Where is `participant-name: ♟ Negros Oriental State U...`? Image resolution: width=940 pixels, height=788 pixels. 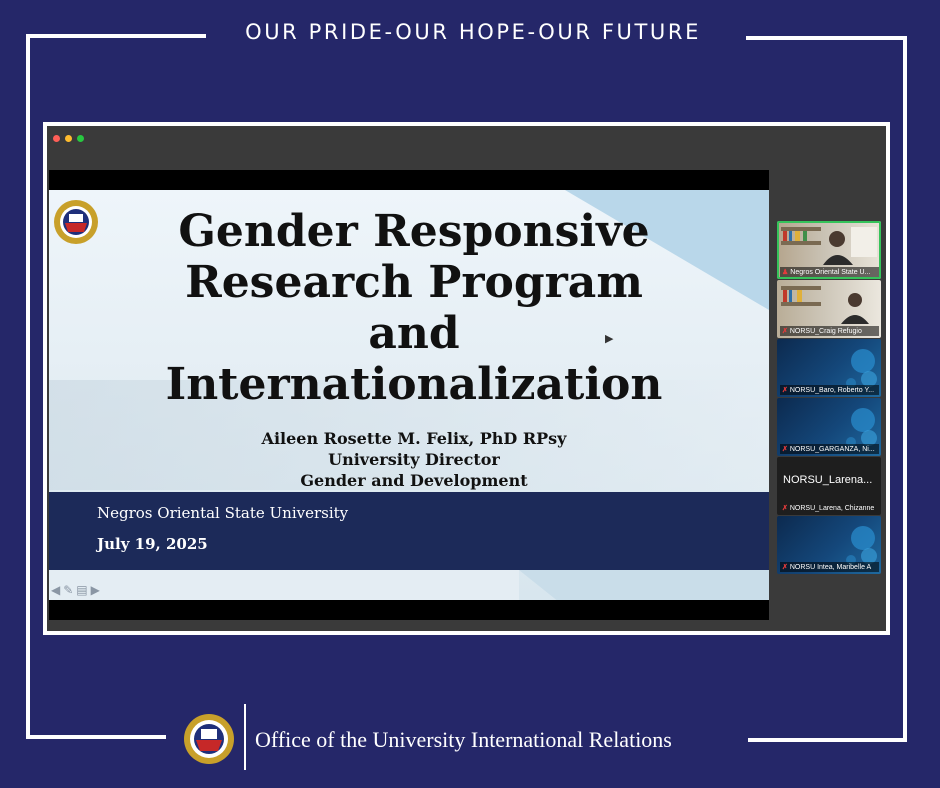
participant-name: ♟ Negros Oriental State U... is located at coordinates (829, 272).